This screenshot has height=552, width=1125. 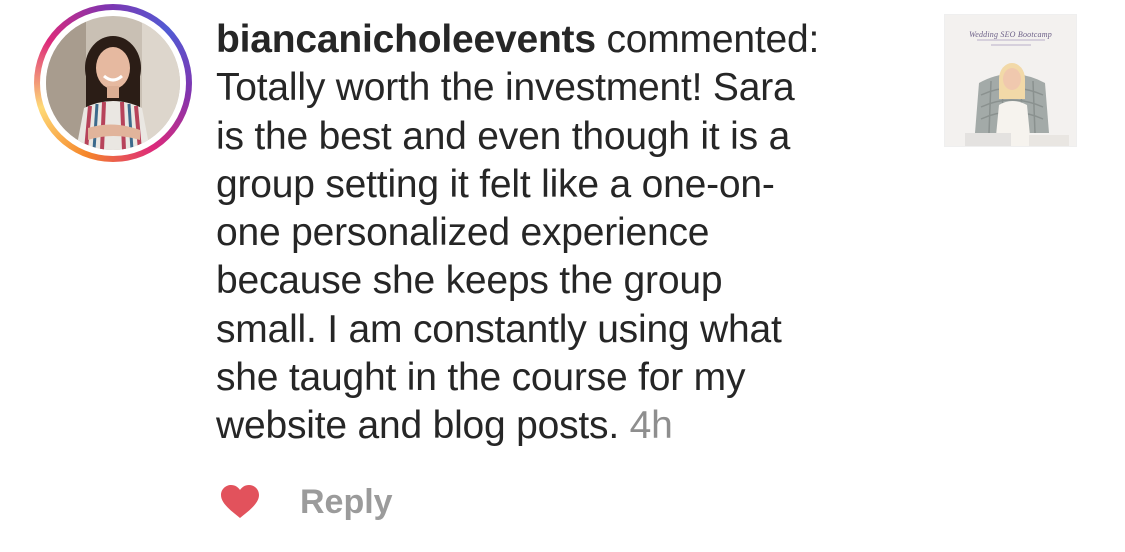 What do you see at coordinates (463, 233) in the screenshot?
I see `comment-line: one personalized experience` at bounding box center [463, 233].